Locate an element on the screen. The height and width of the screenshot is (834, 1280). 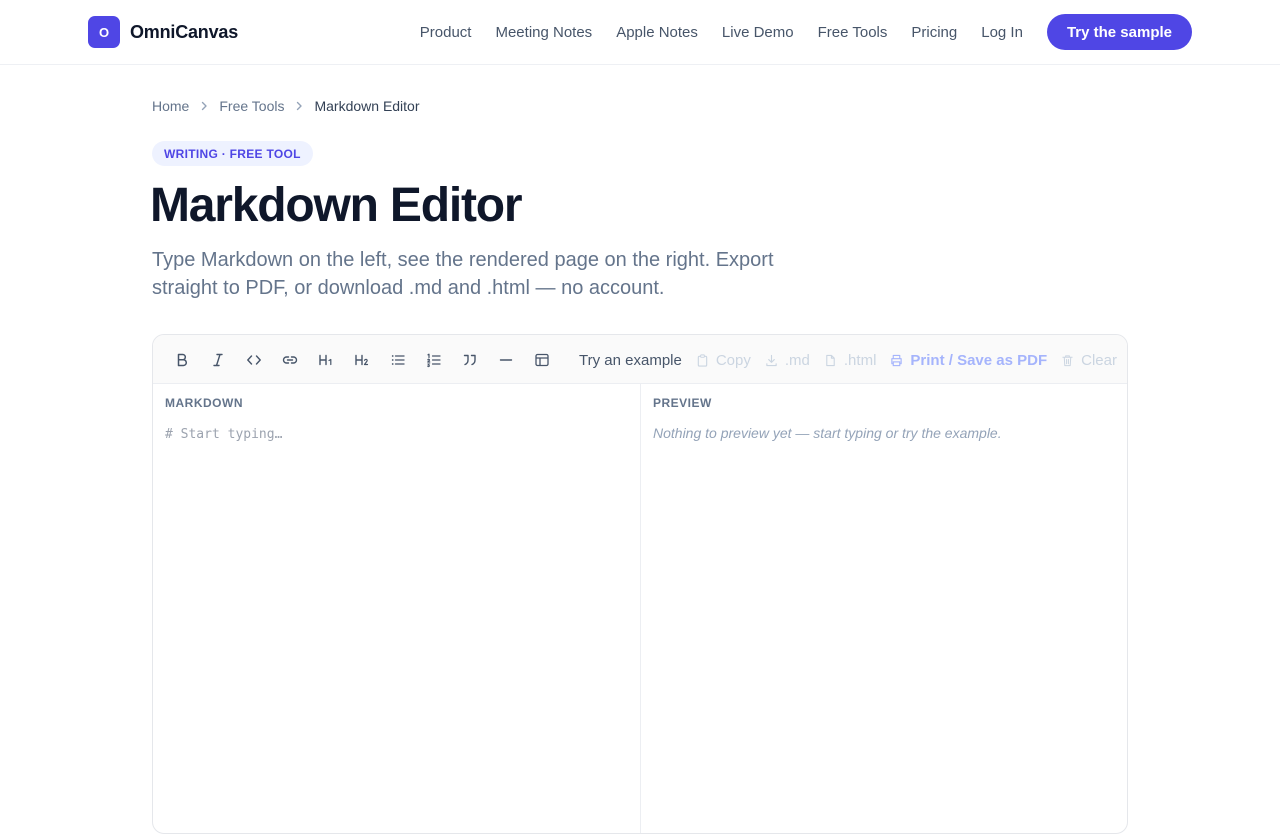
category-tag: WRITING · FREE TOOL is located at coordinates (232, 153).